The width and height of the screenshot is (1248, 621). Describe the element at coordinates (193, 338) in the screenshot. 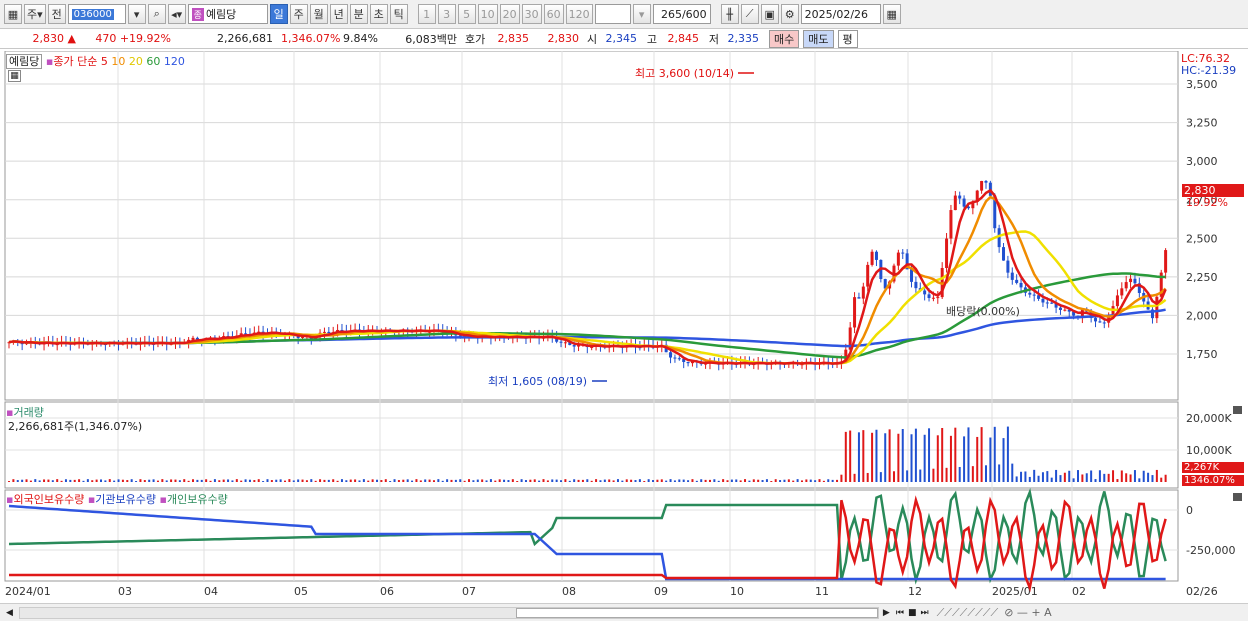

I see `candle-body` at that location.